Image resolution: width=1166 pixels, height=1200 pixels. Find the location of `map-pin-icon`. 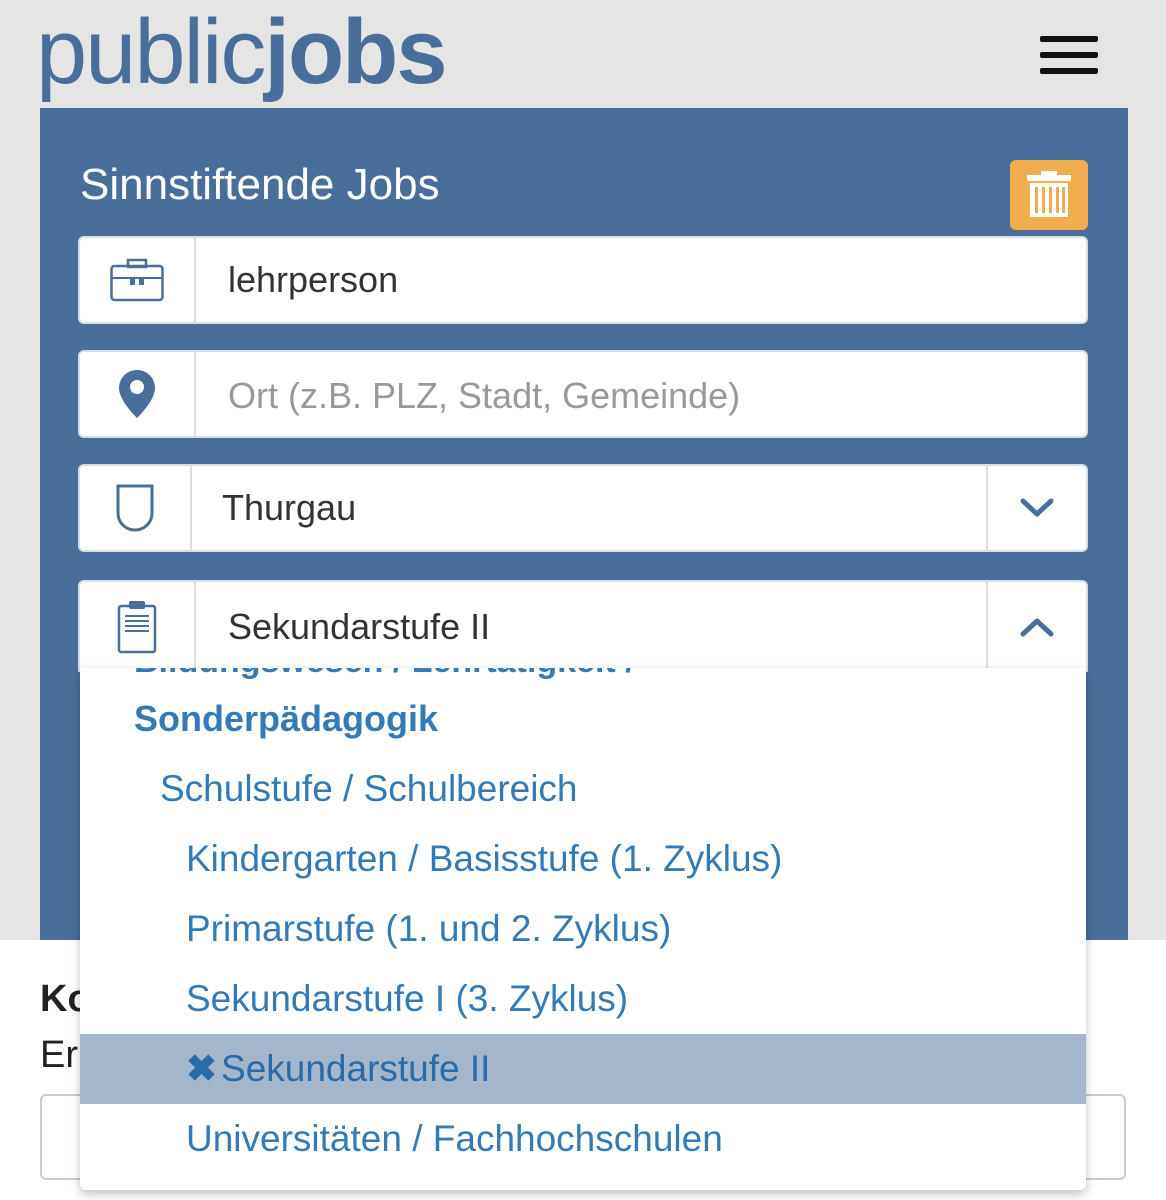

map-pin-icon is located at coordinates (137, 394).